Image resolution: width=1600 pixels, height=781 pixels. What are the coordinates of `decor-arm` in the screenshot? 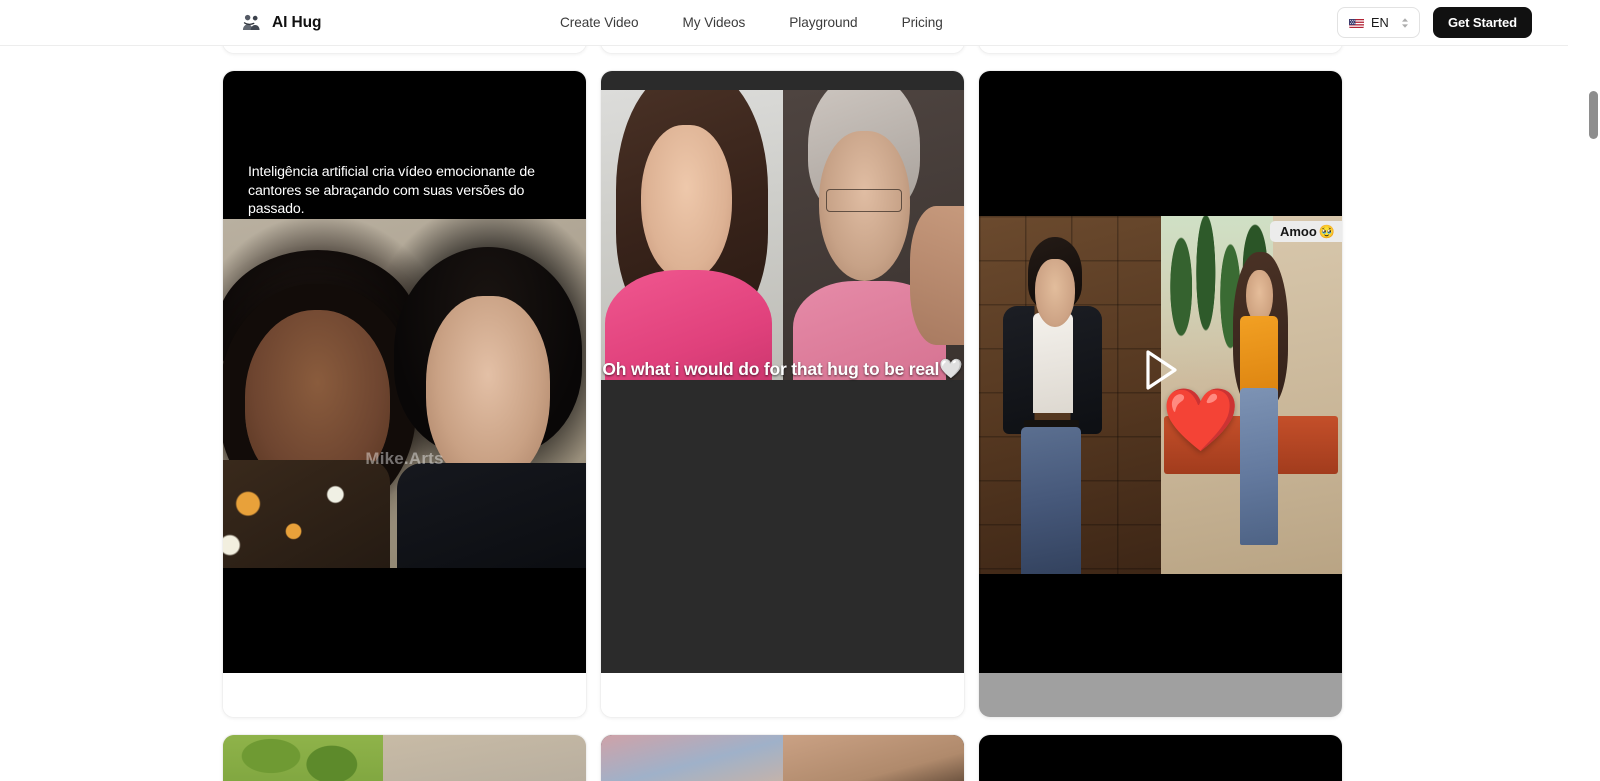 It's located at (936, 276).